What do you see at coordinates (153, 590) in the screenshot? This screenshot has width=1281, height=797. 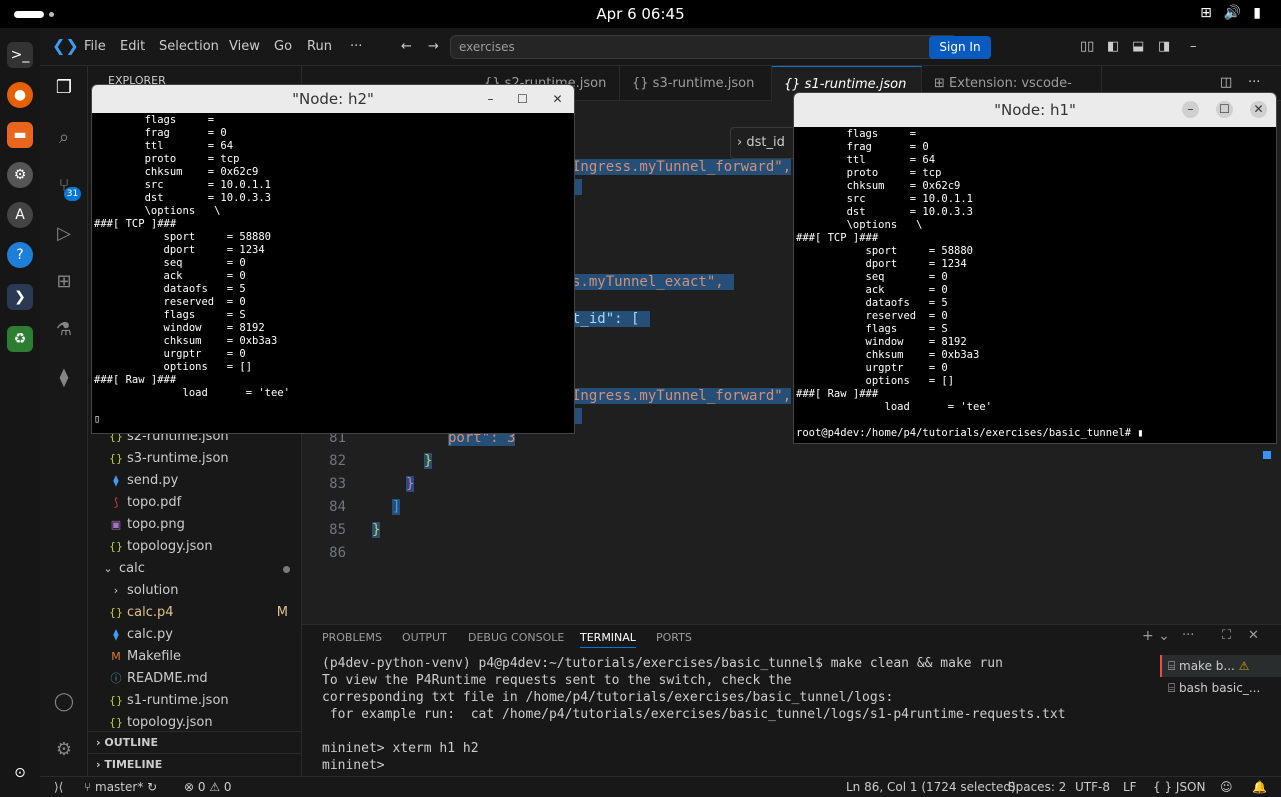 I see `file-name: solution` at bounding box center [153, 590].